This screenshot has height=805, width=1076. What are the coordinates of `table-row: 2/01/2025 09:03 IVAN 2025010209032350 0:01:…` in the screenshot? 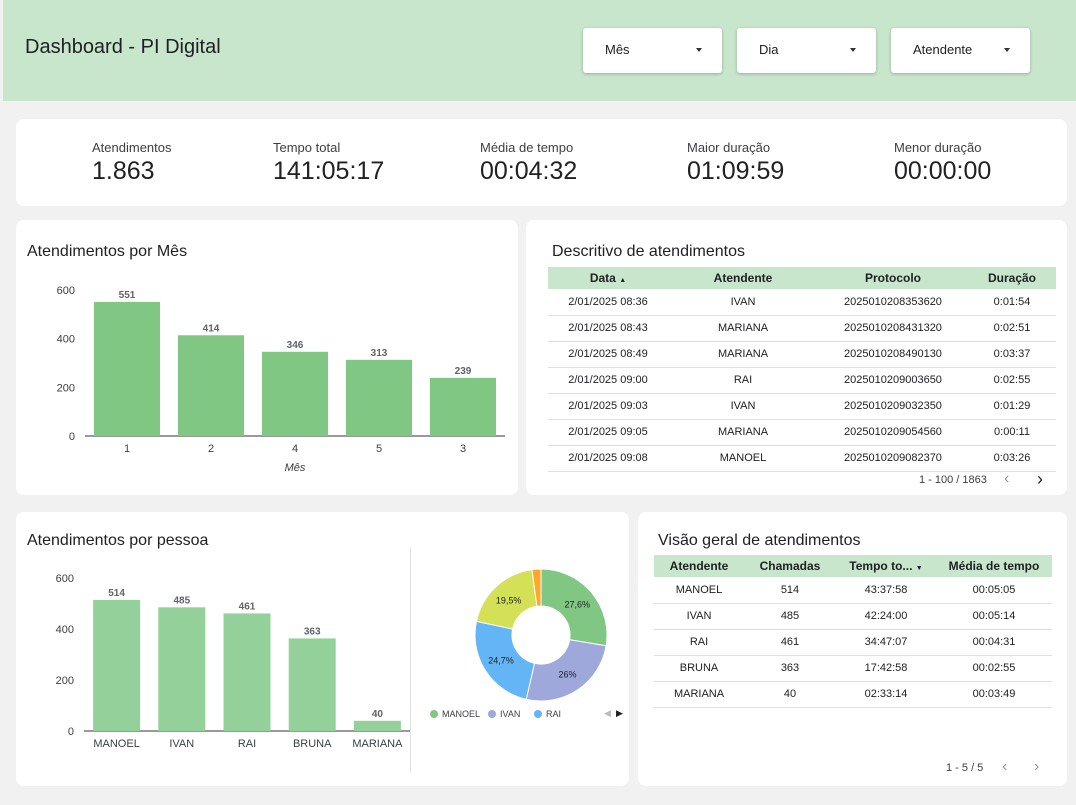 It's located at (802, 406).